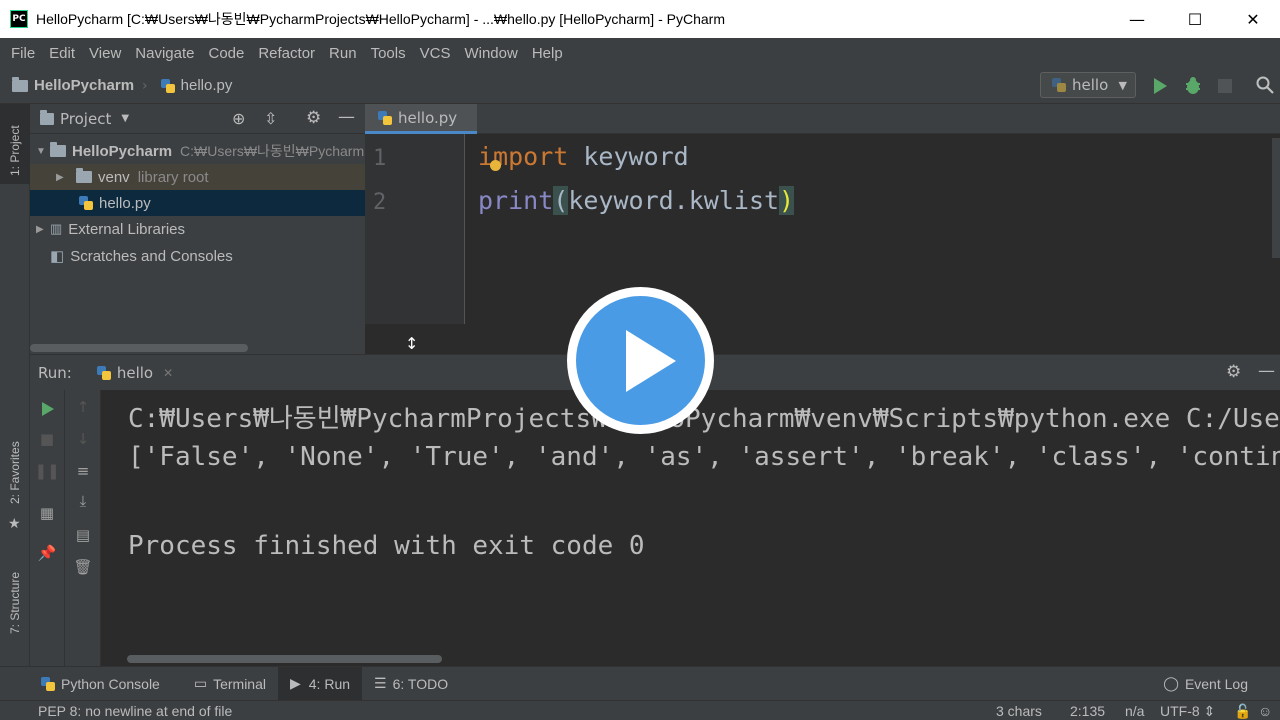  What do you see at coordinates (1276, 198) in the screenshot?
I see `editor-vertical-scrollbar` at bounding box center [1276, 198].